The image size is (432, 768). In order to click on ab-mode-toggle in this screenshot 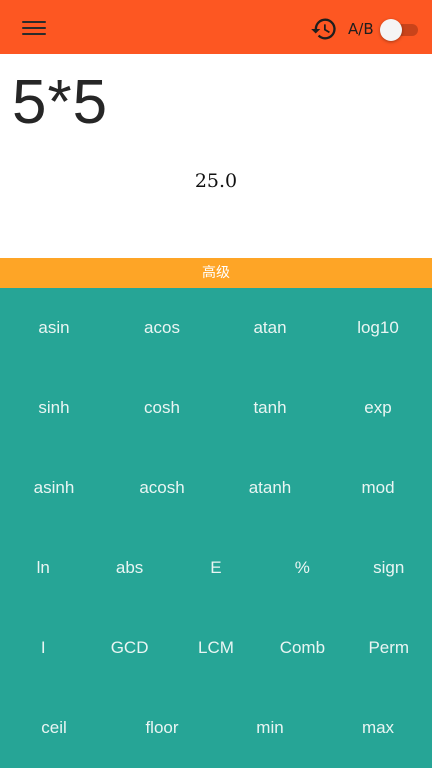, I will do `click(400, 30)`.